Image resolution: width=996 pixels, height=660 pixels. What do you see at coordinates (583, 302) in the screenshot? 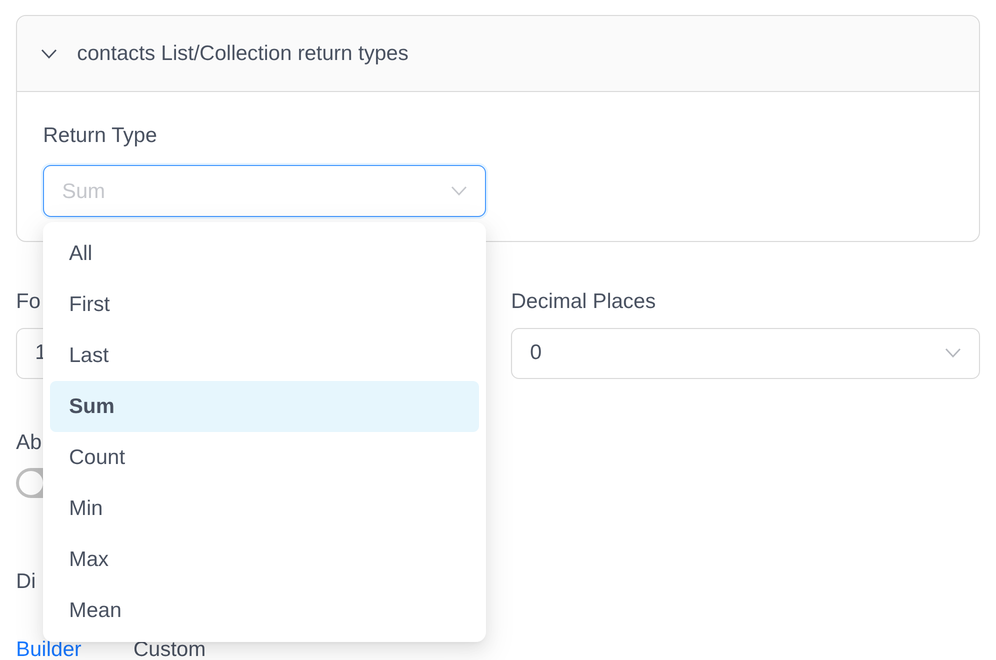
I see `field-label: Decimal Places` at bounding box center [583, 302].